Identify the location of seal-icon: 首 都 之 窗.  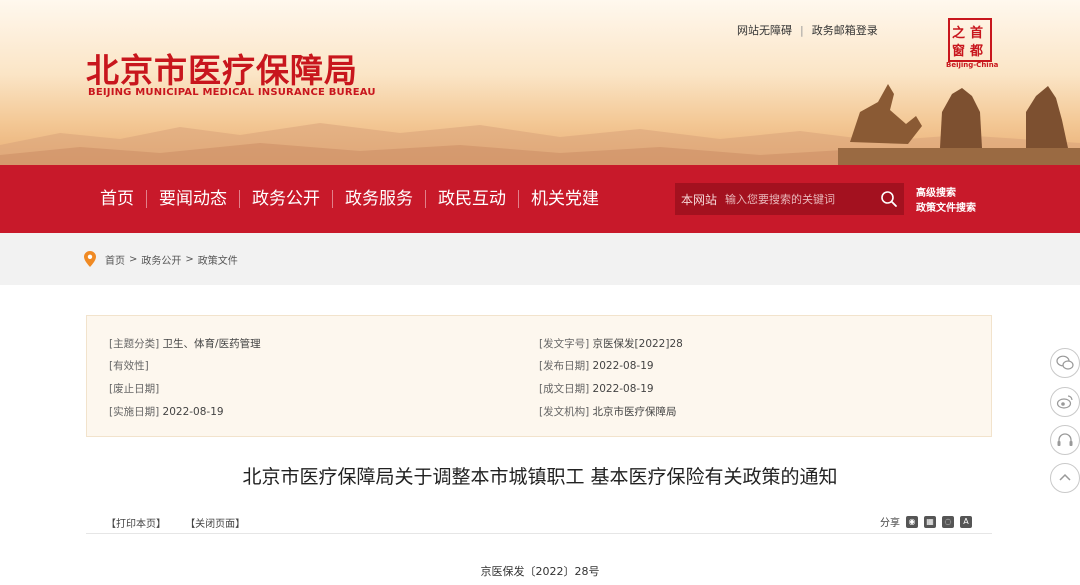
(967, 42).